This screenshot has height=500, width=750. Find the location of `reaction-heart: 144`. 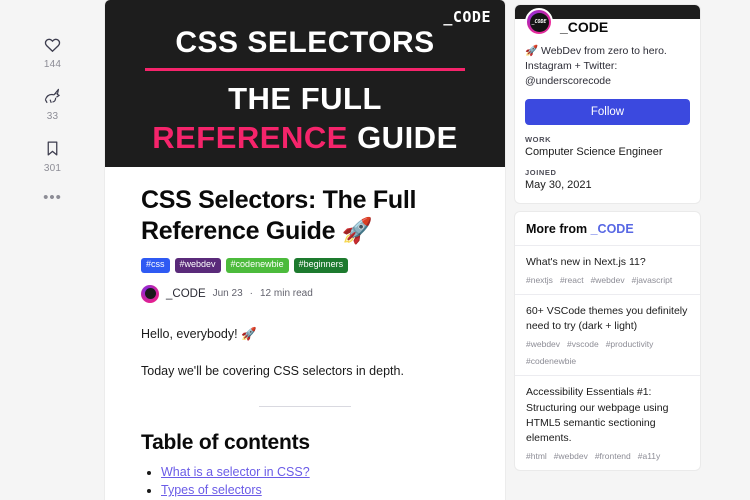

reaction-heart: 144 is located at coordinates (53, 51).